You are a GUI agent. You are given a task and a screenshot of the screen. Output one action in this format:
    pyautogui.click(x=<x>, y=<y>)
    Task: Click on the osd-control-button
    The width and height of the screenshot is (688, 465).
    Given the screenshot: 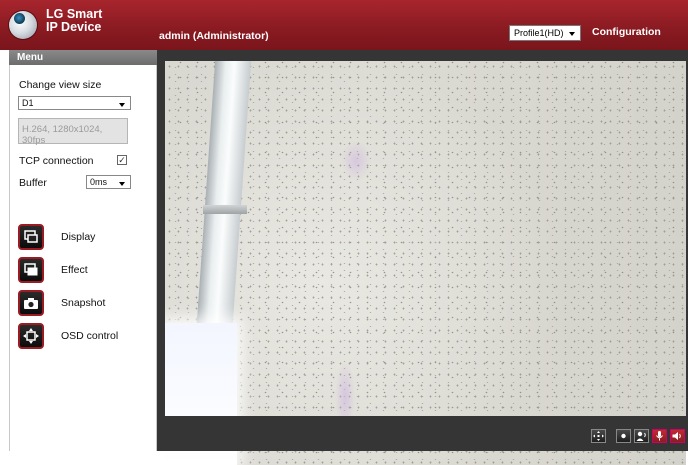 What is the action you would take?
    pyautogui.click(x=31, y=336)
    